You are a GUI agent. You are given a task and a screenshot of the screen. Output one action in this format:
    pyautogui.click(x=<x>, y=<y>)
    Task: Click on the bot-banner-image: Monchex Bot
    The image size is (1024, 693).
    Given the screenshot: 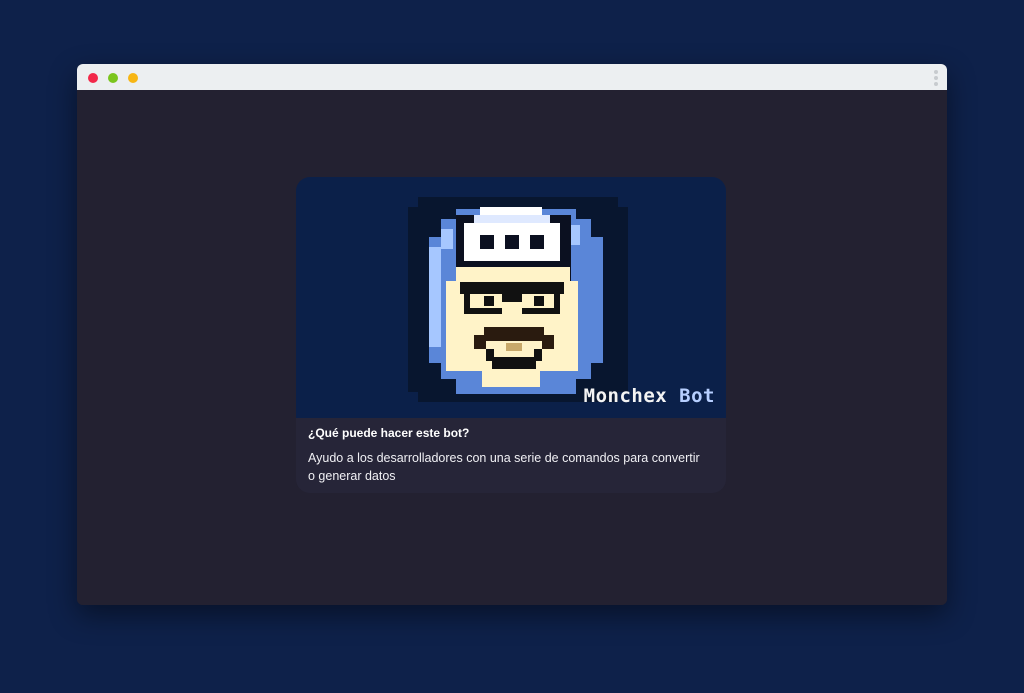 What is the action you would take?
    pyautogui.click(x=511, y=297)
    